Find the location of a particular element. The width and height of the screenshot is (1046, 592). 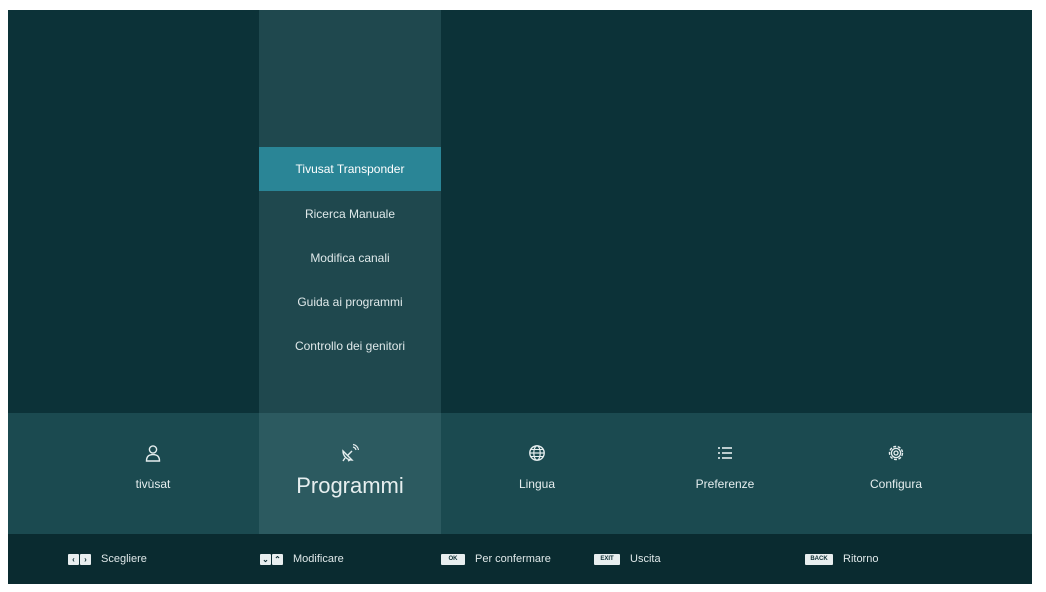

category-label: Preferenze is located at coordinates (725, 484).